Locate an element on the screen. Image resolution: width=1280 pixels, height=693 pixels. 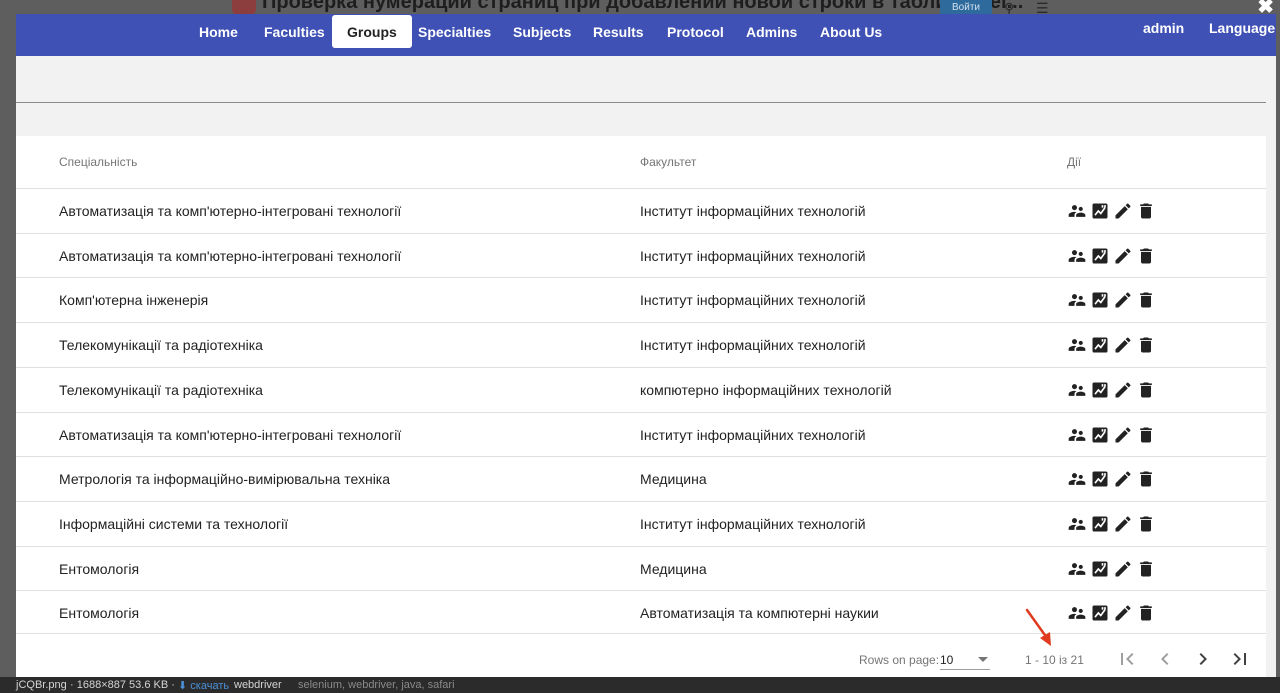
previous-page-button is located at coordinates (1165, 659).